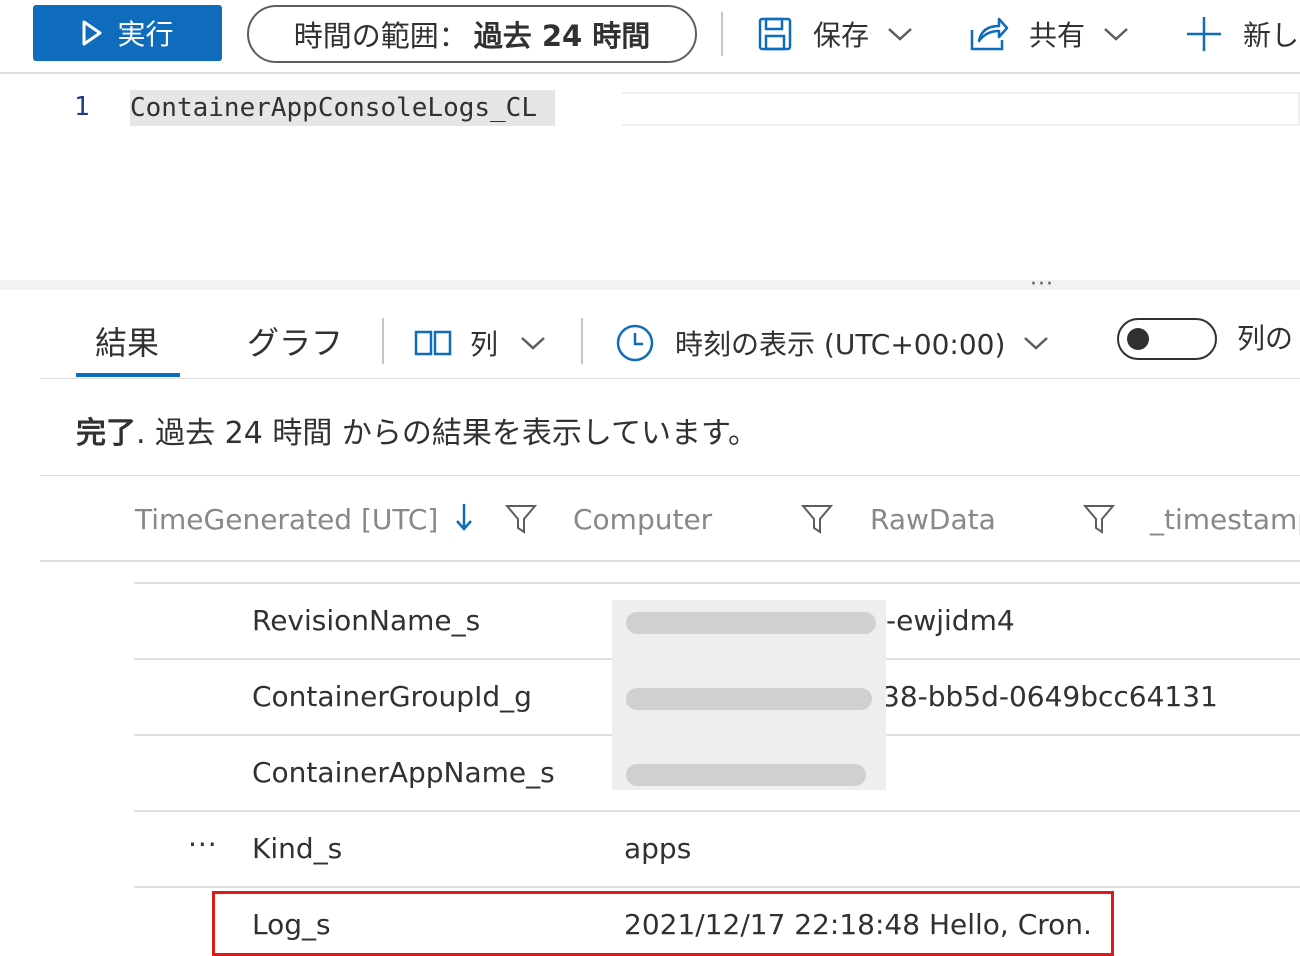 Image resolution: width=1300 pixels, height=956 pixels. I want to click on detail-value: 38-bb5d-0649bcc64131, so click(1050, 696).